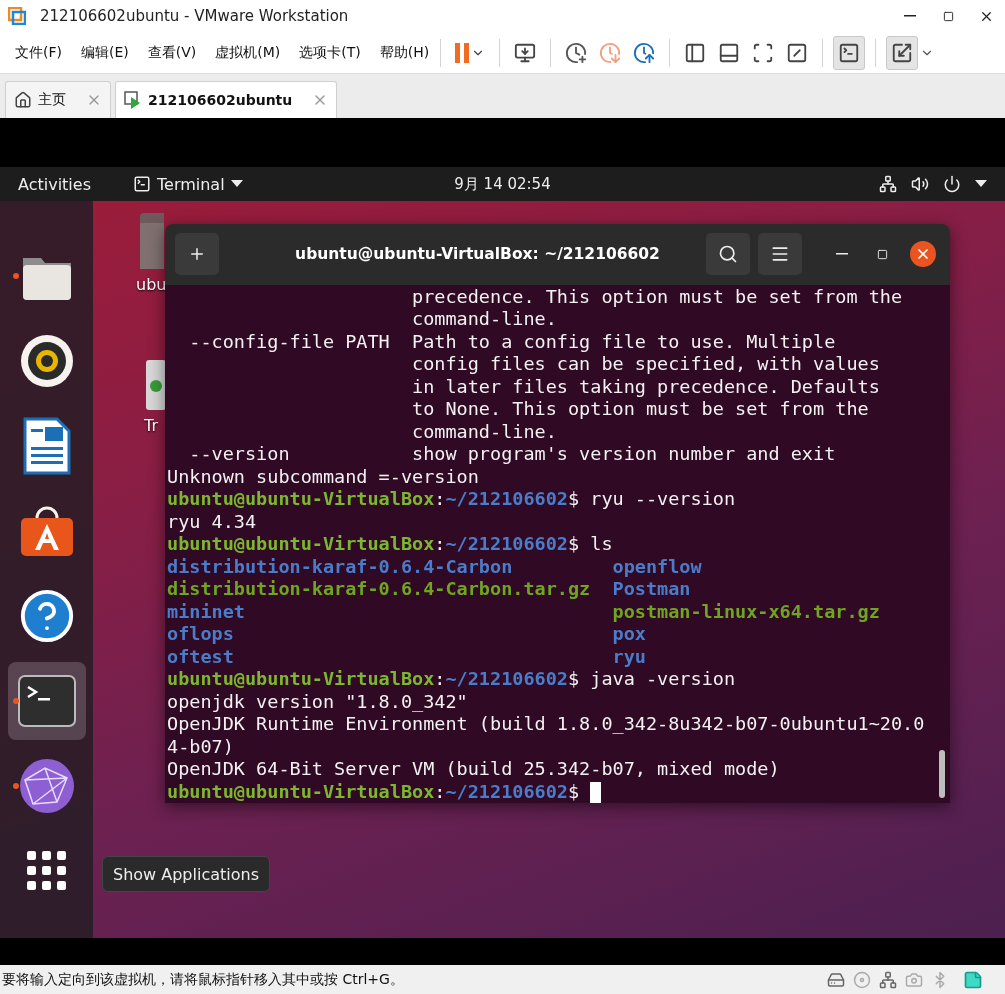  I want to click on terminal-line: config files can be specified, with values, so click(645, 364).